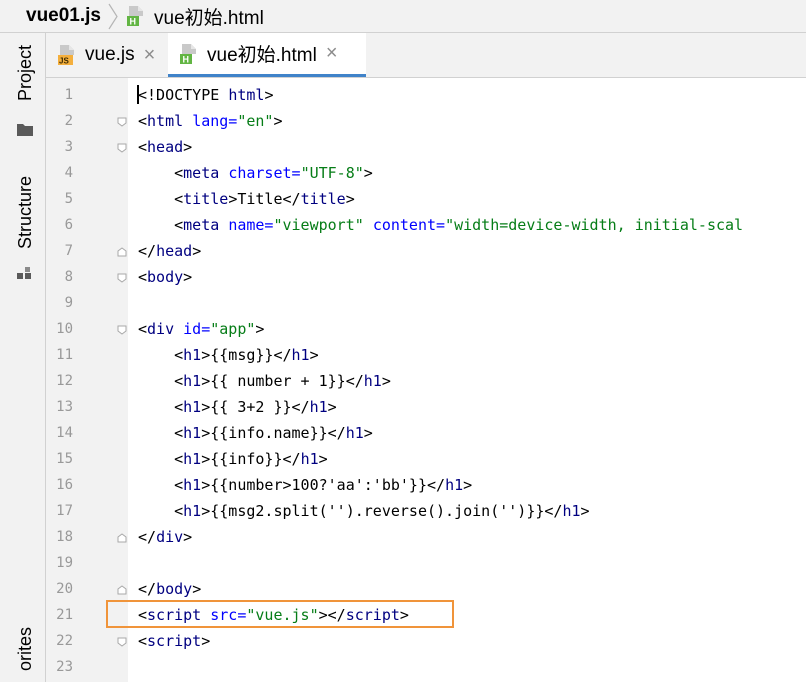 This screenshot has width=806, height=682. Describe the element at coordinates (25, 73) in the screenshot. I see `project-tool-tab: Project` at that location.